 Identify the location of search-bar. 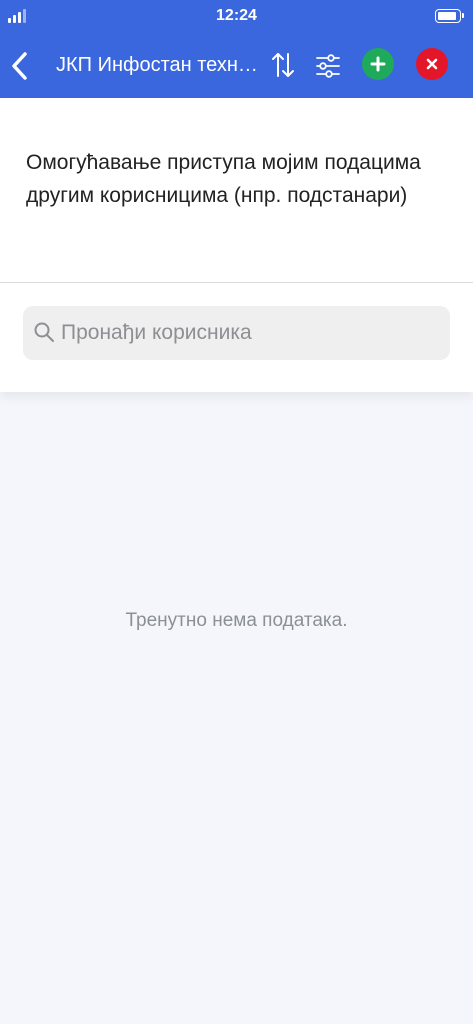
(236, 333).